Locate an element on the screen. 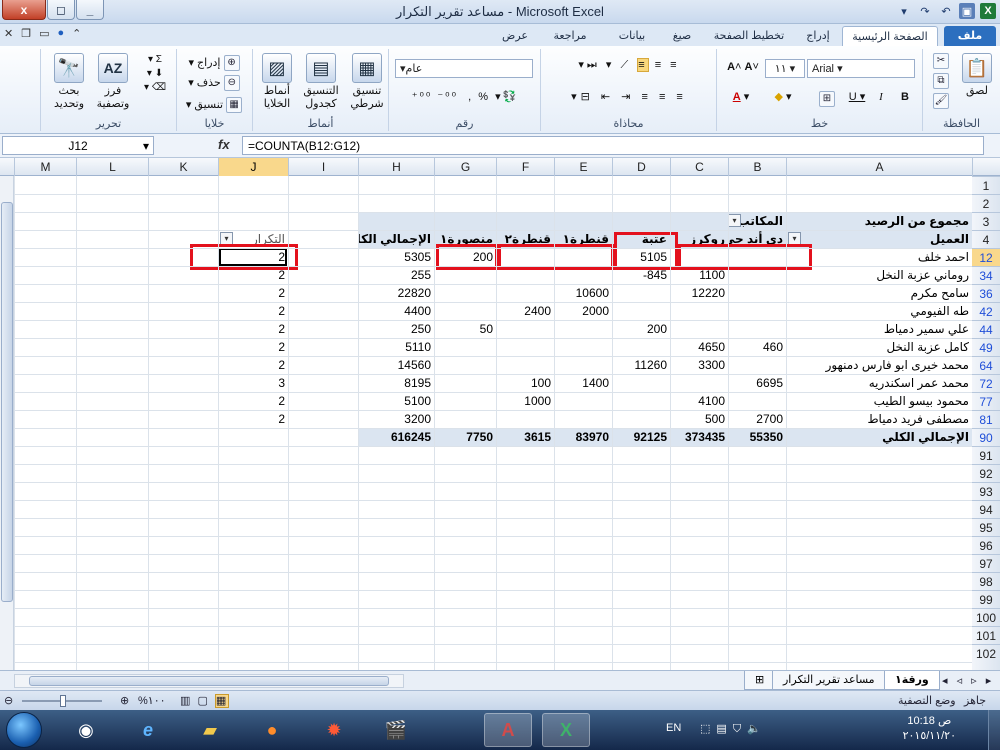 This screenshot has height=750, width=1000. redo-icon: ↷ is located at coordinates (925, 11).